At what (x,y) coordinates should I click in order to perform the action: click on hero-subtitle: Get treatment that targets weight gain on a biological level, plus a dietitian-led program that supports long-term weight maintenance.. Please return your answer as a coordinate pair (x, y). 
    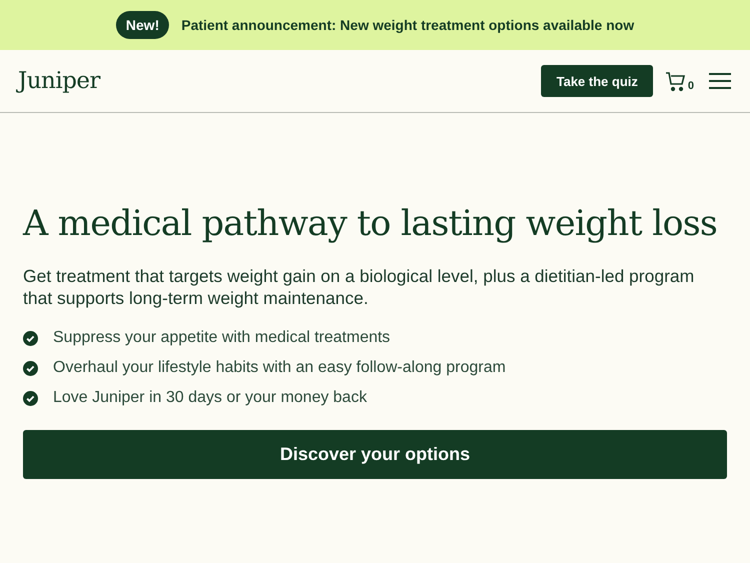
    Looking at the image, I should click on (359, 287).